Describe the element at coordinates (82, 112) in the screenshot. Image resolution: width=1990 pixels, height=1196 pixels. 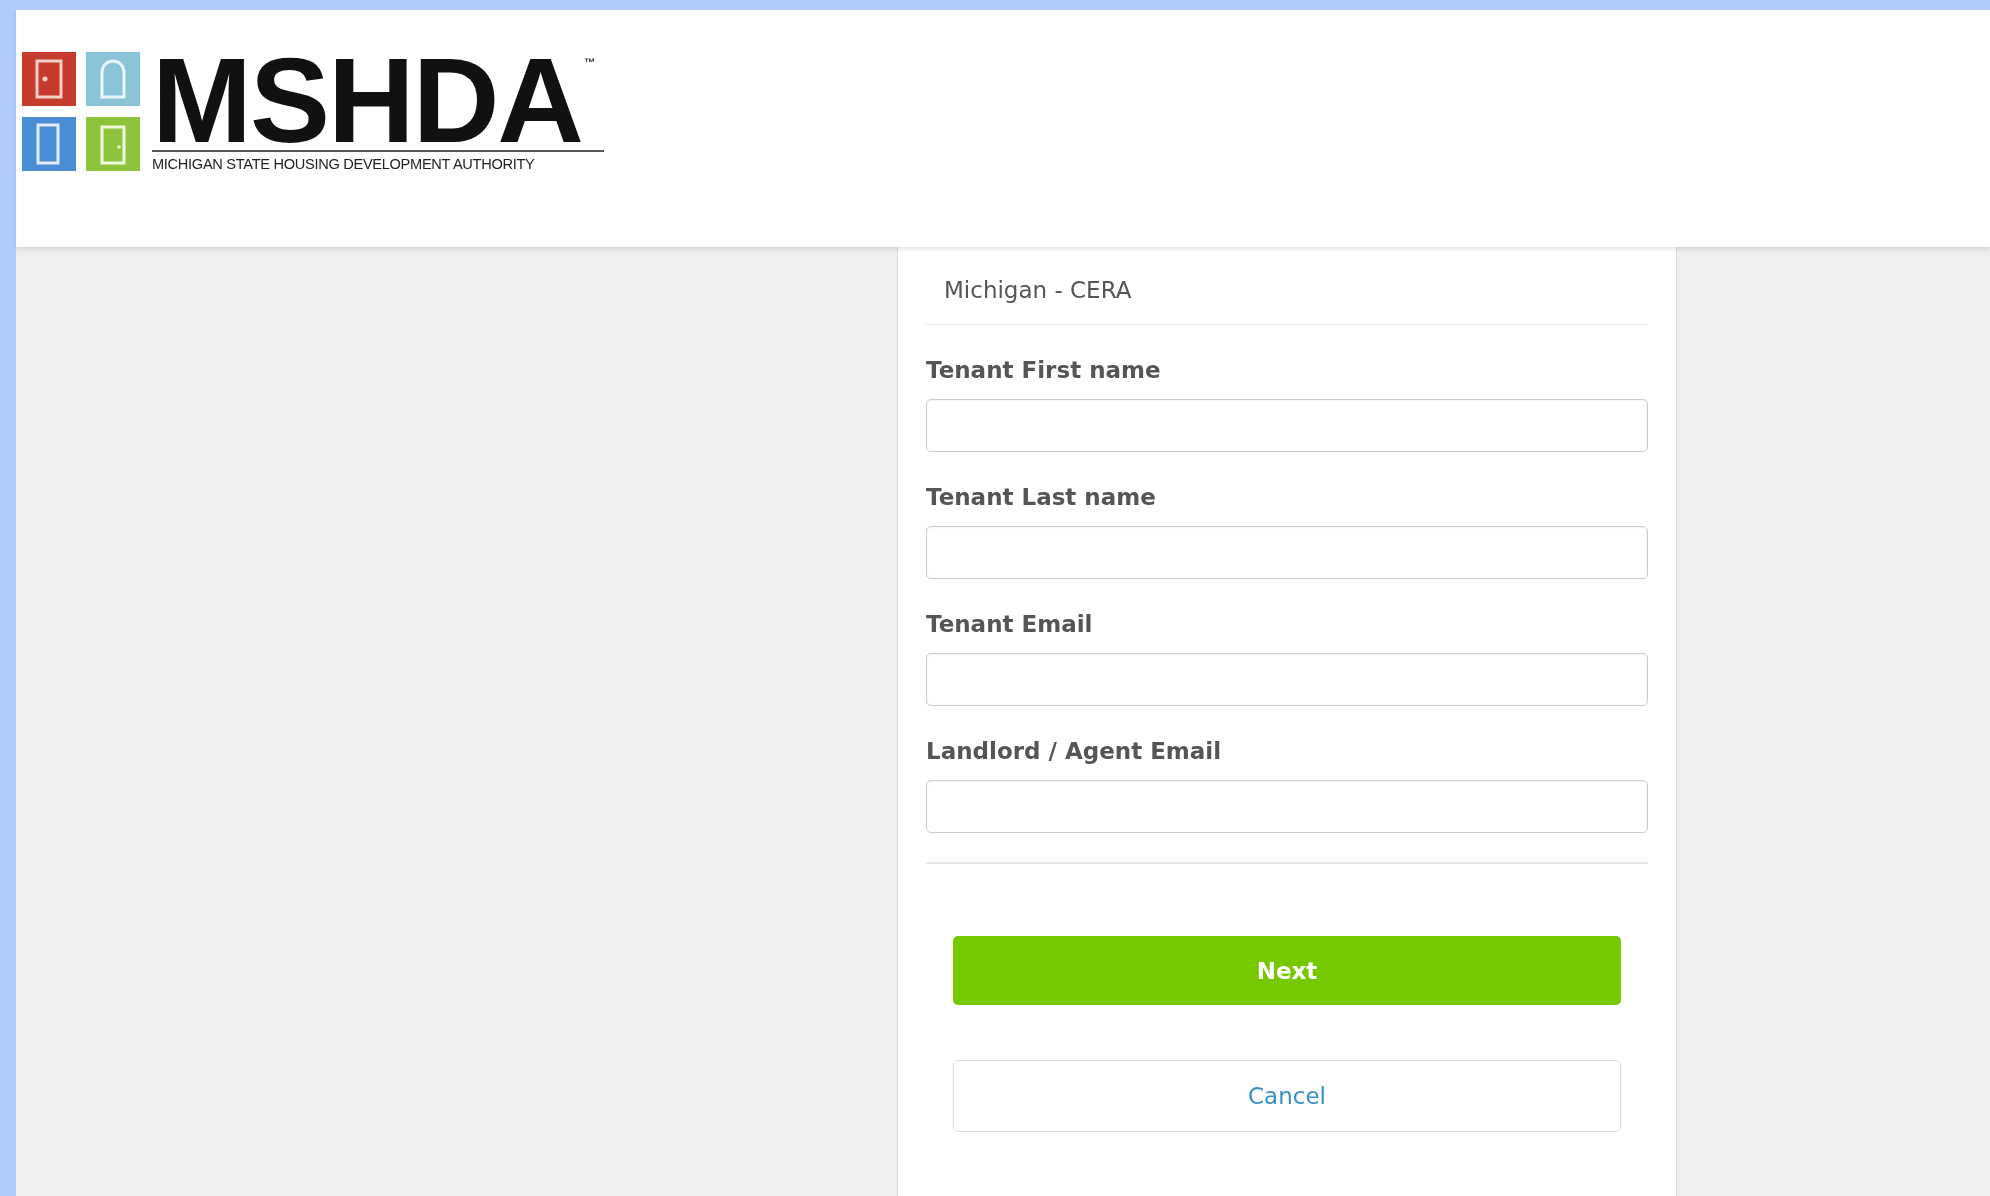
I see `door-tiles-icon` at that location.